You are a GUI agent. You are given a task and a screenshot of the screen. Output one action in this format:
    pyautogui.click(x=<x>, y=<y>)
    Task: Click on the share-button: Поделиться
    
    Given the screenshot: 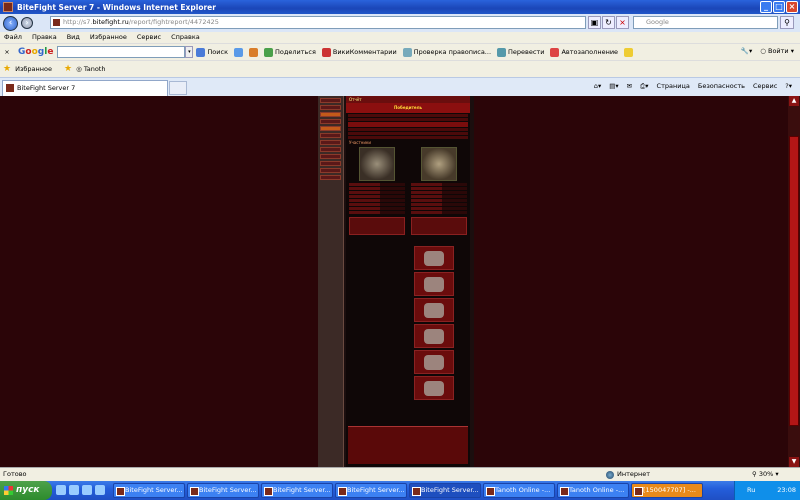 What is the action you would take?
    pyautogui.click(x=290, y=52)
    